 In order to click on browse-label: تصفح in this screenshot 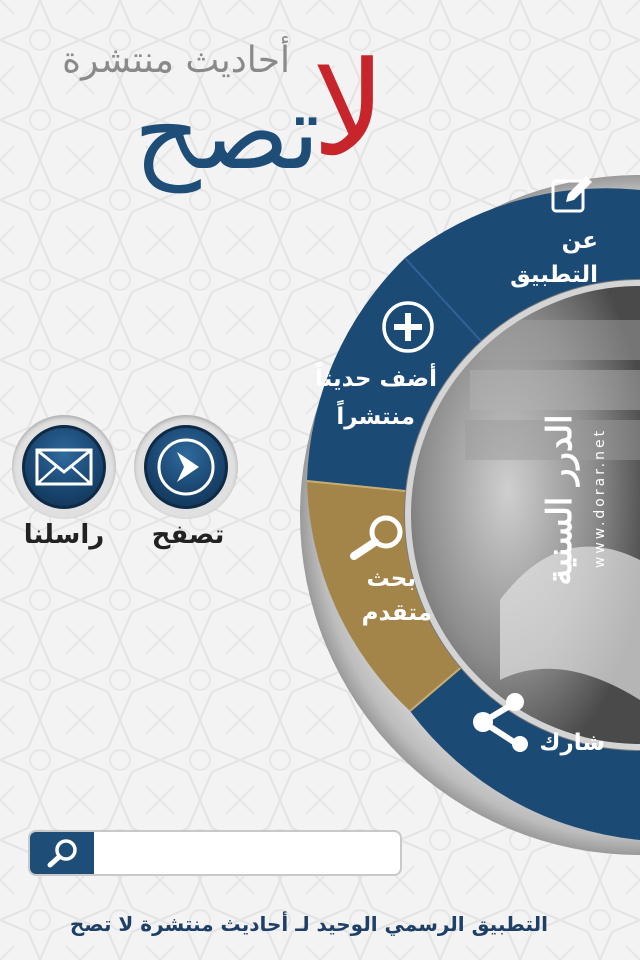, I will do `click(188, 535)`.